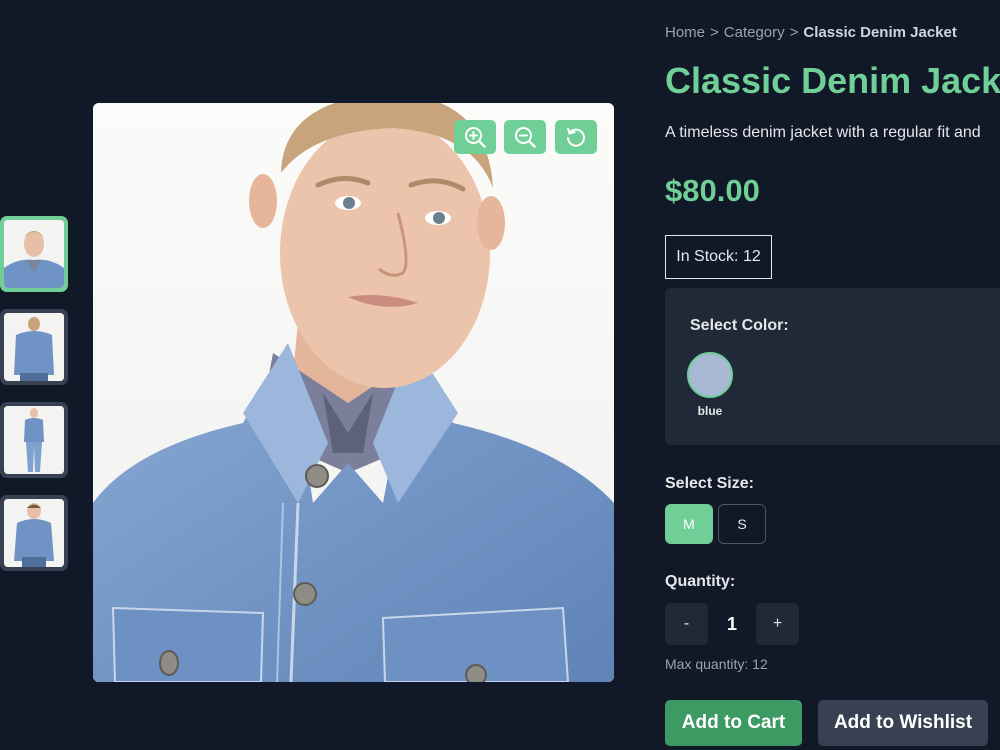 Image resolution: width=1000 pixels, height=750 pixels. Describe the element at coordinates (686, 624) in the screenshot. I see `quantity-decrease-button: -` at that location.